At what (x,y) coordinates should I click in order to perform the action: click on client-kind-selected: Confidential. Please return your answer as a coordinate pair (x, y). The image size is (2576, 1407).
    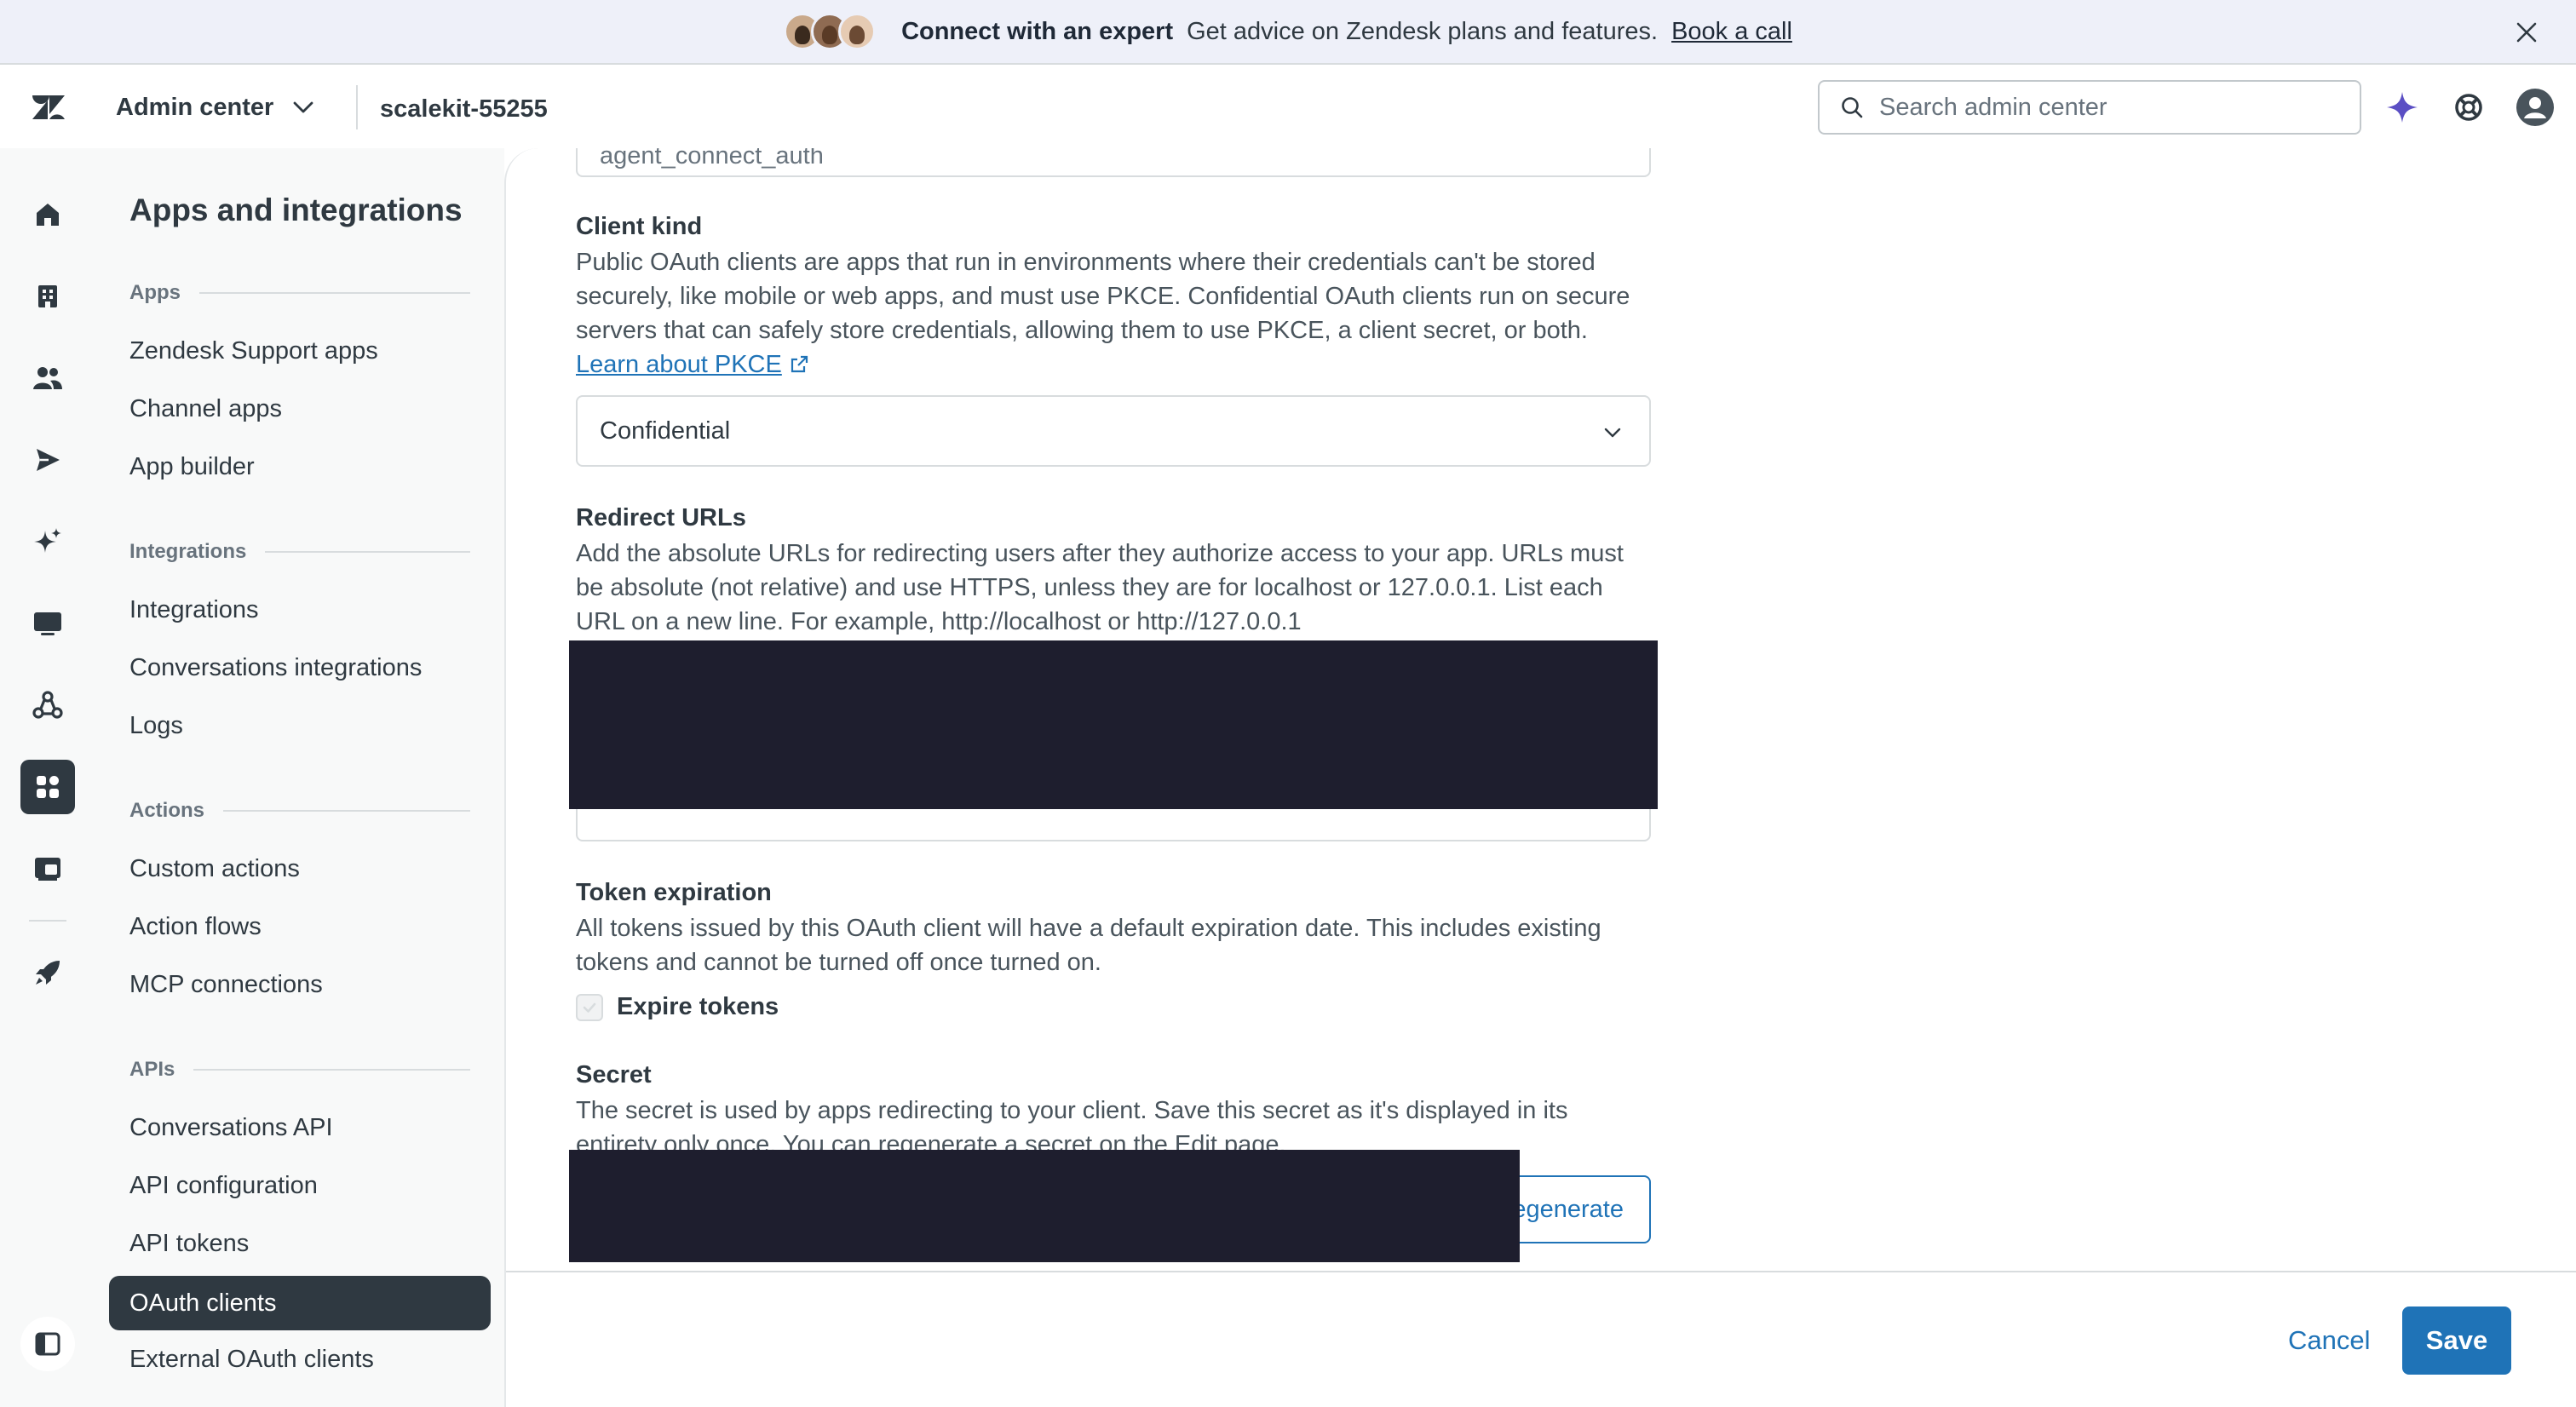
    Looking at the image, I should click on (665, 430).